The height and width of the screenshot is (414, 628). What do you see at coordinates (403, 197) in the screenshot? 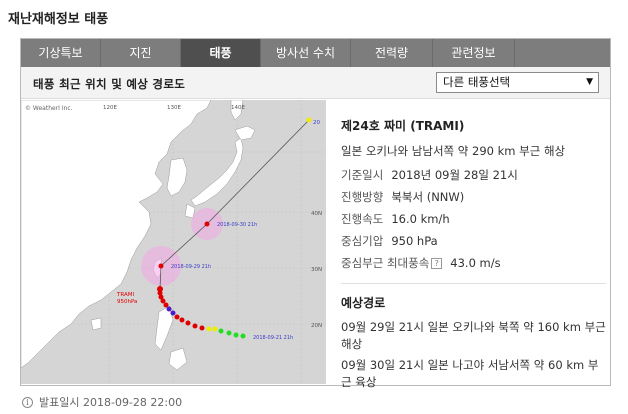
I see `detail-row: 진행방향 북북서 (NNW)` at bounding box center [403, 197].